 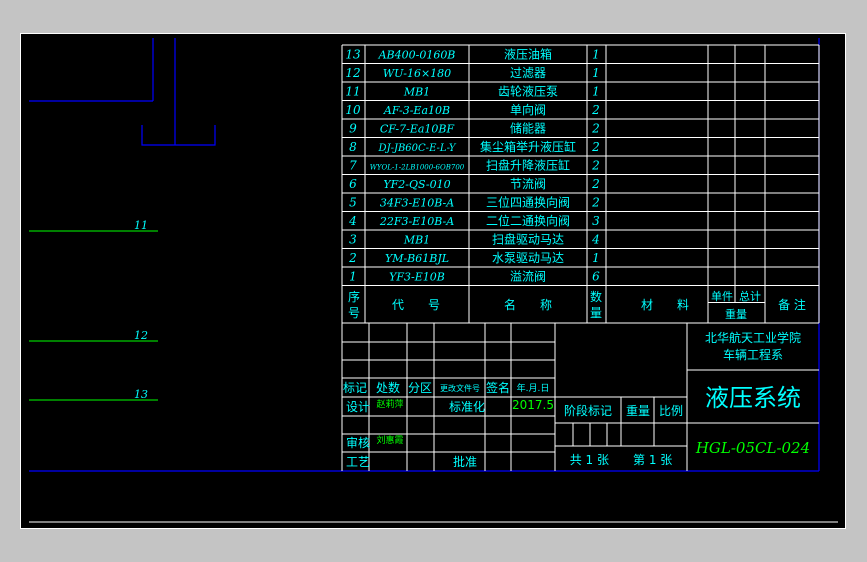 What do you see at coordinates (353, 166) in the screenshot?
I see `part-number: 7` at bounding box center [353, 166].